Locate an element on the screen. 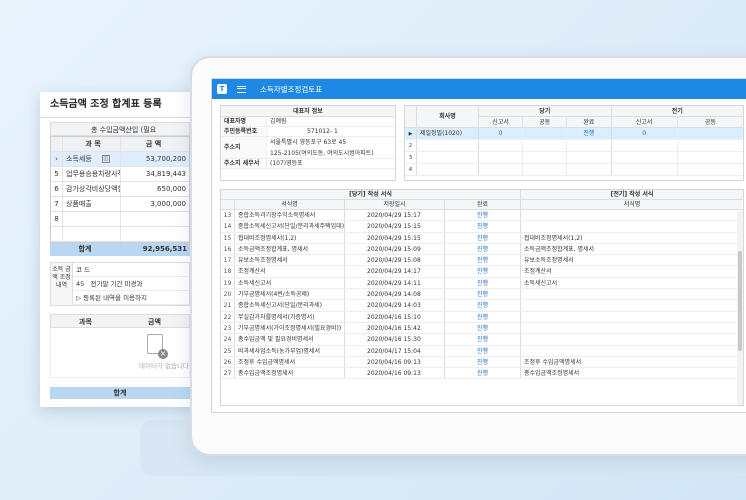 This screenshot has width=746, height=500. table-row: 19 소득세신고서 2020/04/29 14:11 진행 소득세신고서 is located at coordinates (482, 283).